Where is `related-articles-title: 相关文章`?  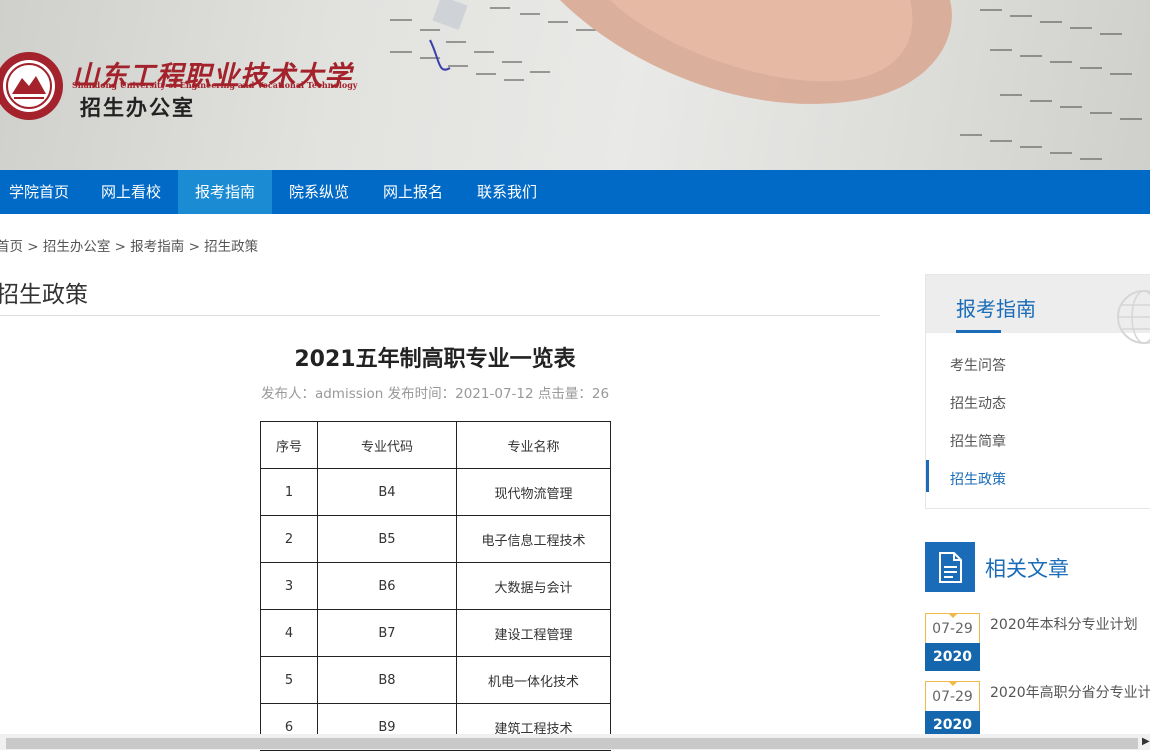
related-articles-title: 相关文章 is located at coordinates (1027, 569).